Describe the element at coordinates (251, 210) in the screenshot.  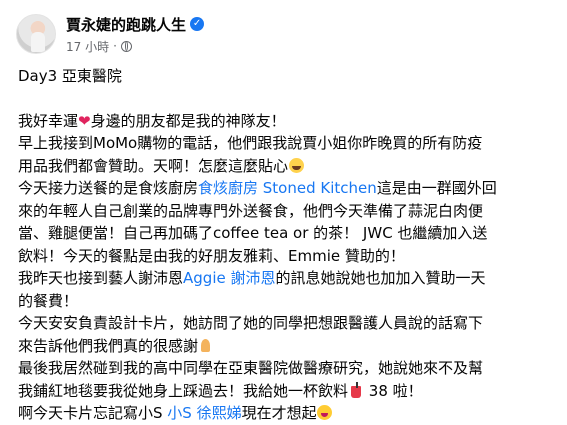
I see `post-line: 來的年輕人自己創業的品牌專門外送餐食，他們今天準備了蒜泥白肉便` at that location.